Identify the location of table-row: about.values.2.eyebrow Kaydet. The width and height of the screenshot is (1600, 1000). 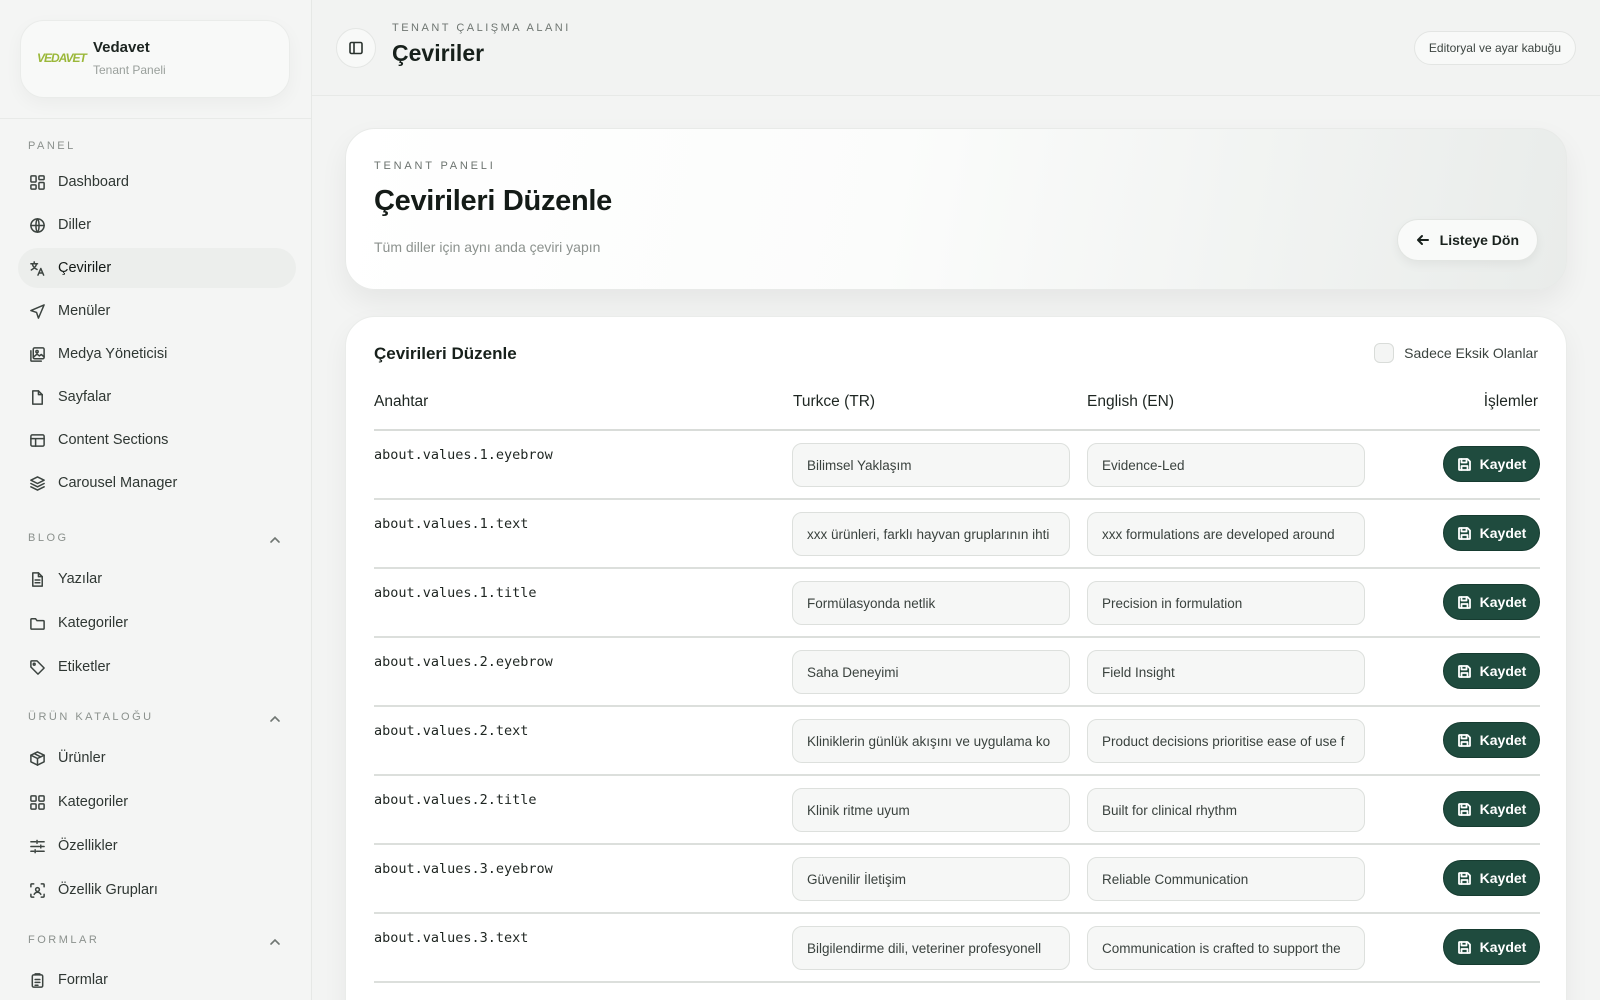
(957, 672).